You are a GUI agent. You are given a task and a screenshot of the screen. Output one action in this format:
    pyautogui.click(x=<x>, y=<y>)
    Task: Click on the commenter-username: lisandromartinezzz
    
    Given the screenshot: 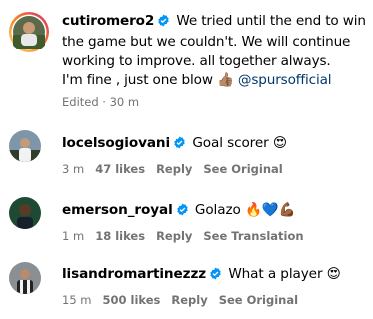 What is the action you would take?
    pyautogui.click(x=134, y=274)
    